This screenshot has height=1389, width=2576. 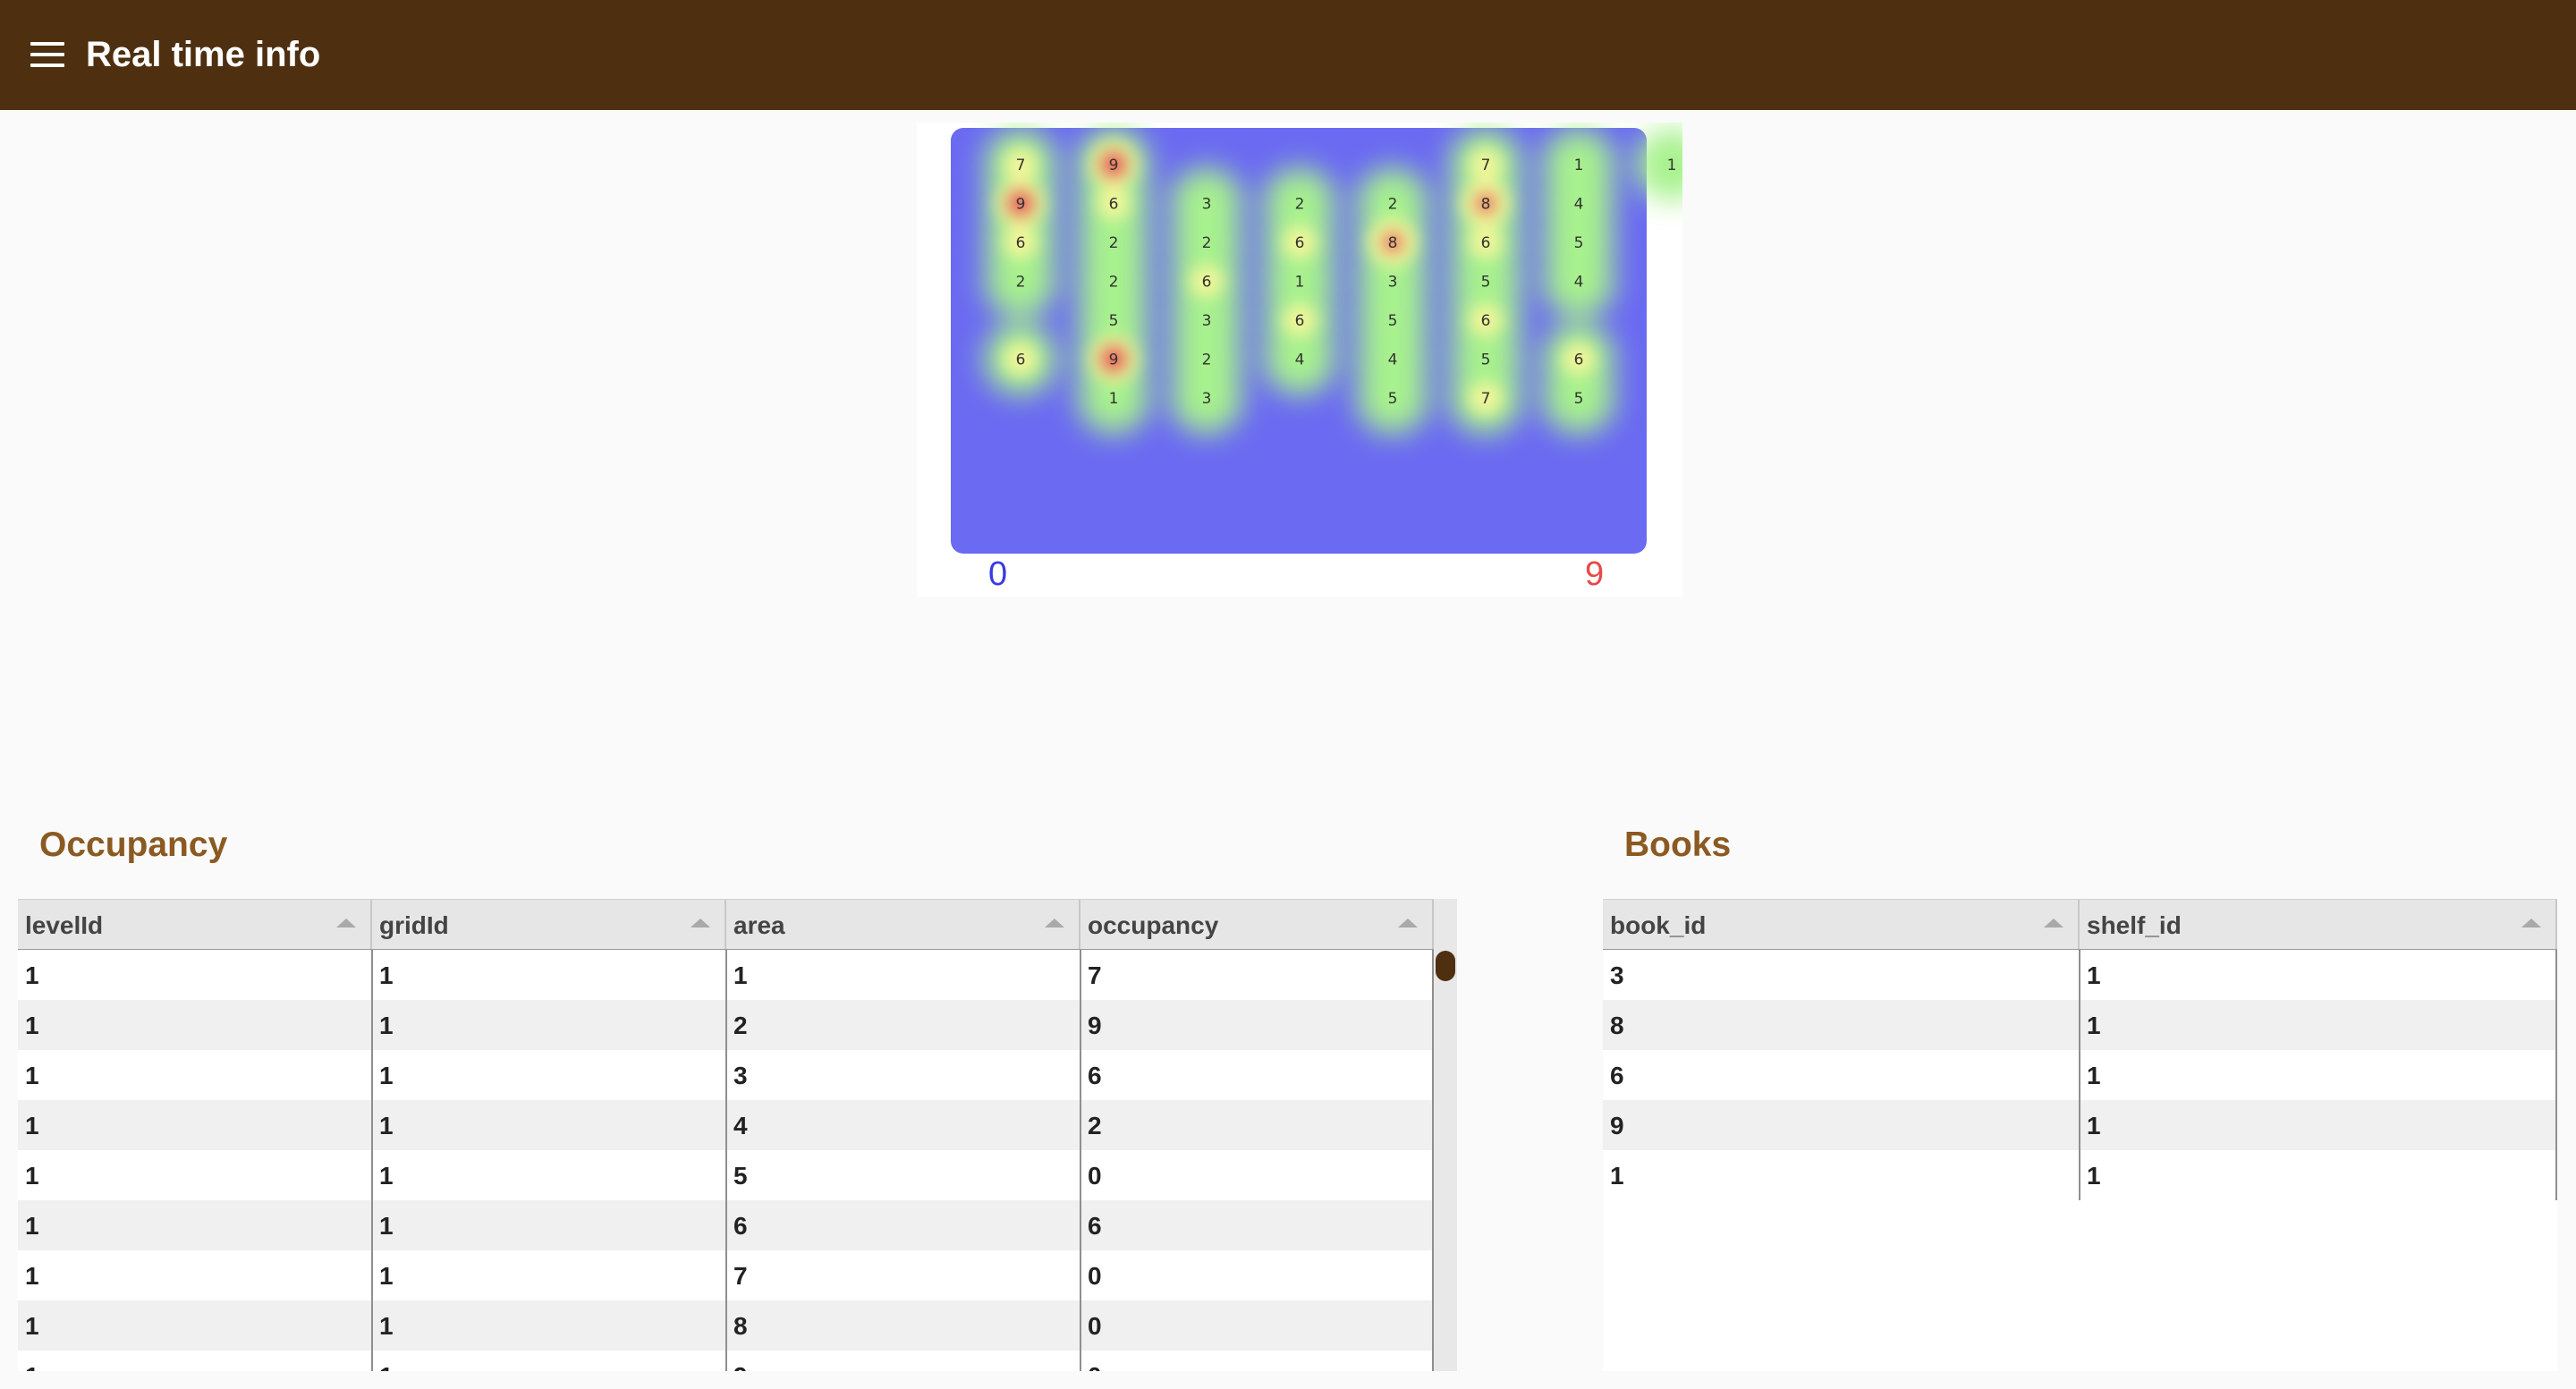 What do you see at coordinates (1445, 966) in the screenshot?
I see `scrollbar-thumb` at bounding box center [1445, 966].